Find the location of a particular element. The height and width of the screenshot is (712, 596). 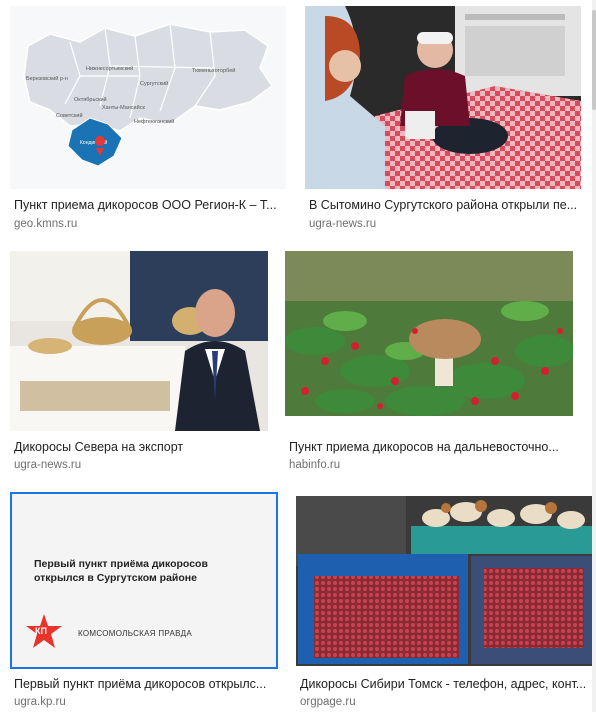

scrollbar-thumb is located at coordinates (594, 60).